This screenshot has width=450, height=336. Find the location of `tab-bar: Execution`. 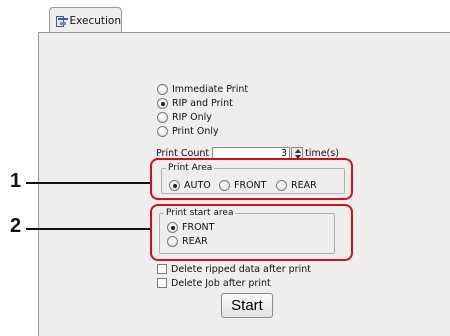

tab-bar: Execution is located at coordinates (244, 17).